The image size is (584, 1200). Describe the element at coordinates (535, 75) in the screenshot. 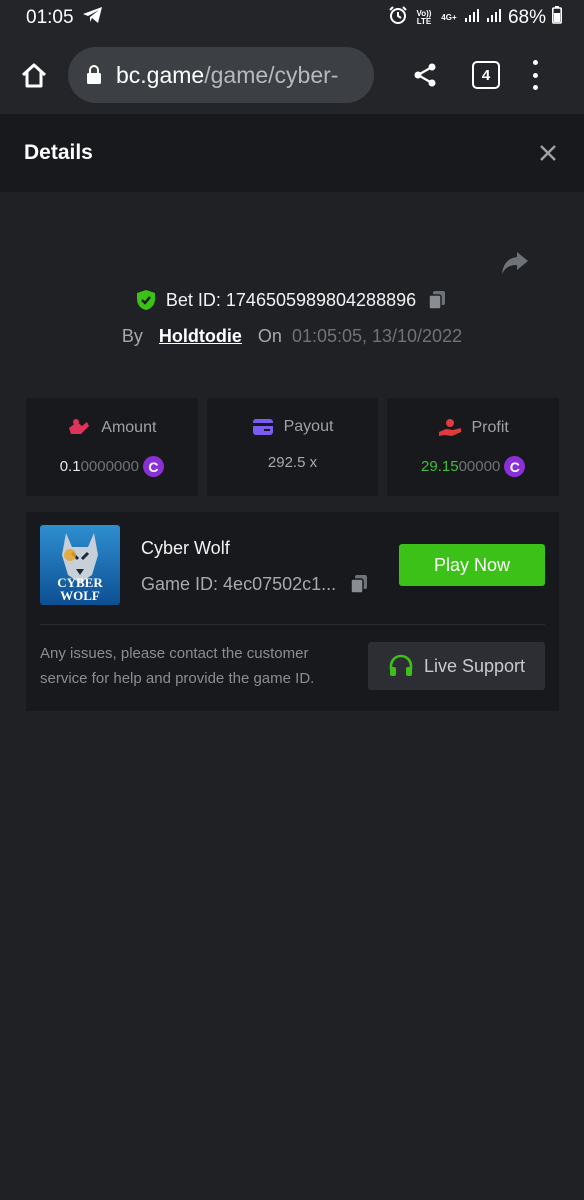

I see `overflow-menu-button` at that location.